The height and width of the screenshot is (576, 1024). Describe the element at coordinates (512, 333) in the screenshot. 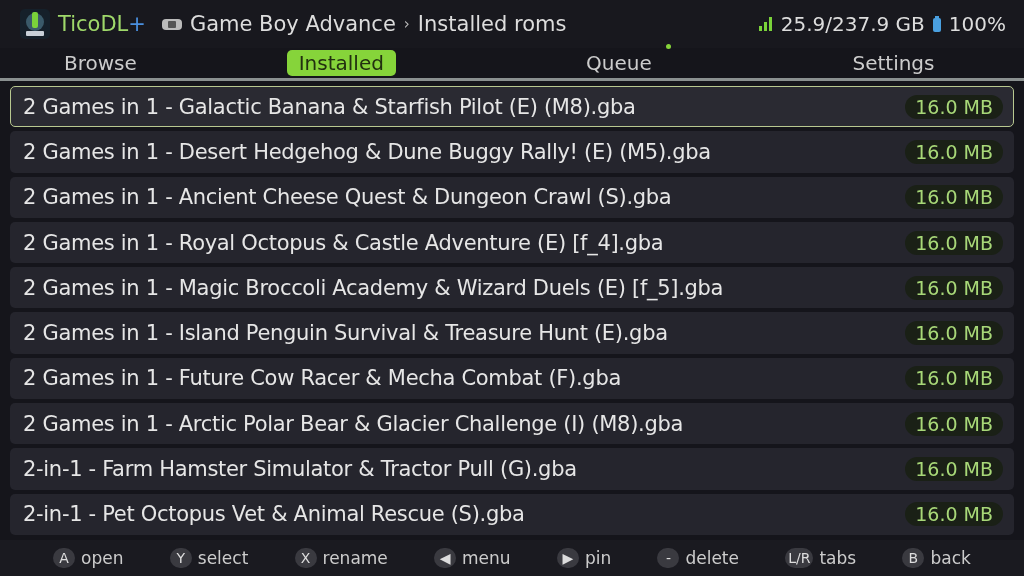

I see `rom-list-item: 2 Games in 1 - Island Penguin Survival & Treasure Hunt (E).gba 16.0 MB` at that location.